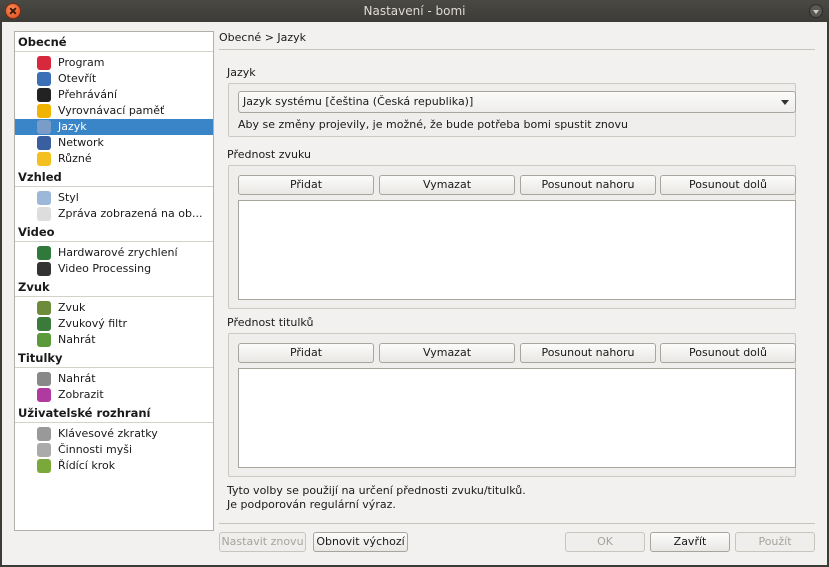  Describe the element at coordinates (44, 63) in the screenshot. I see `program-icon` at that location.